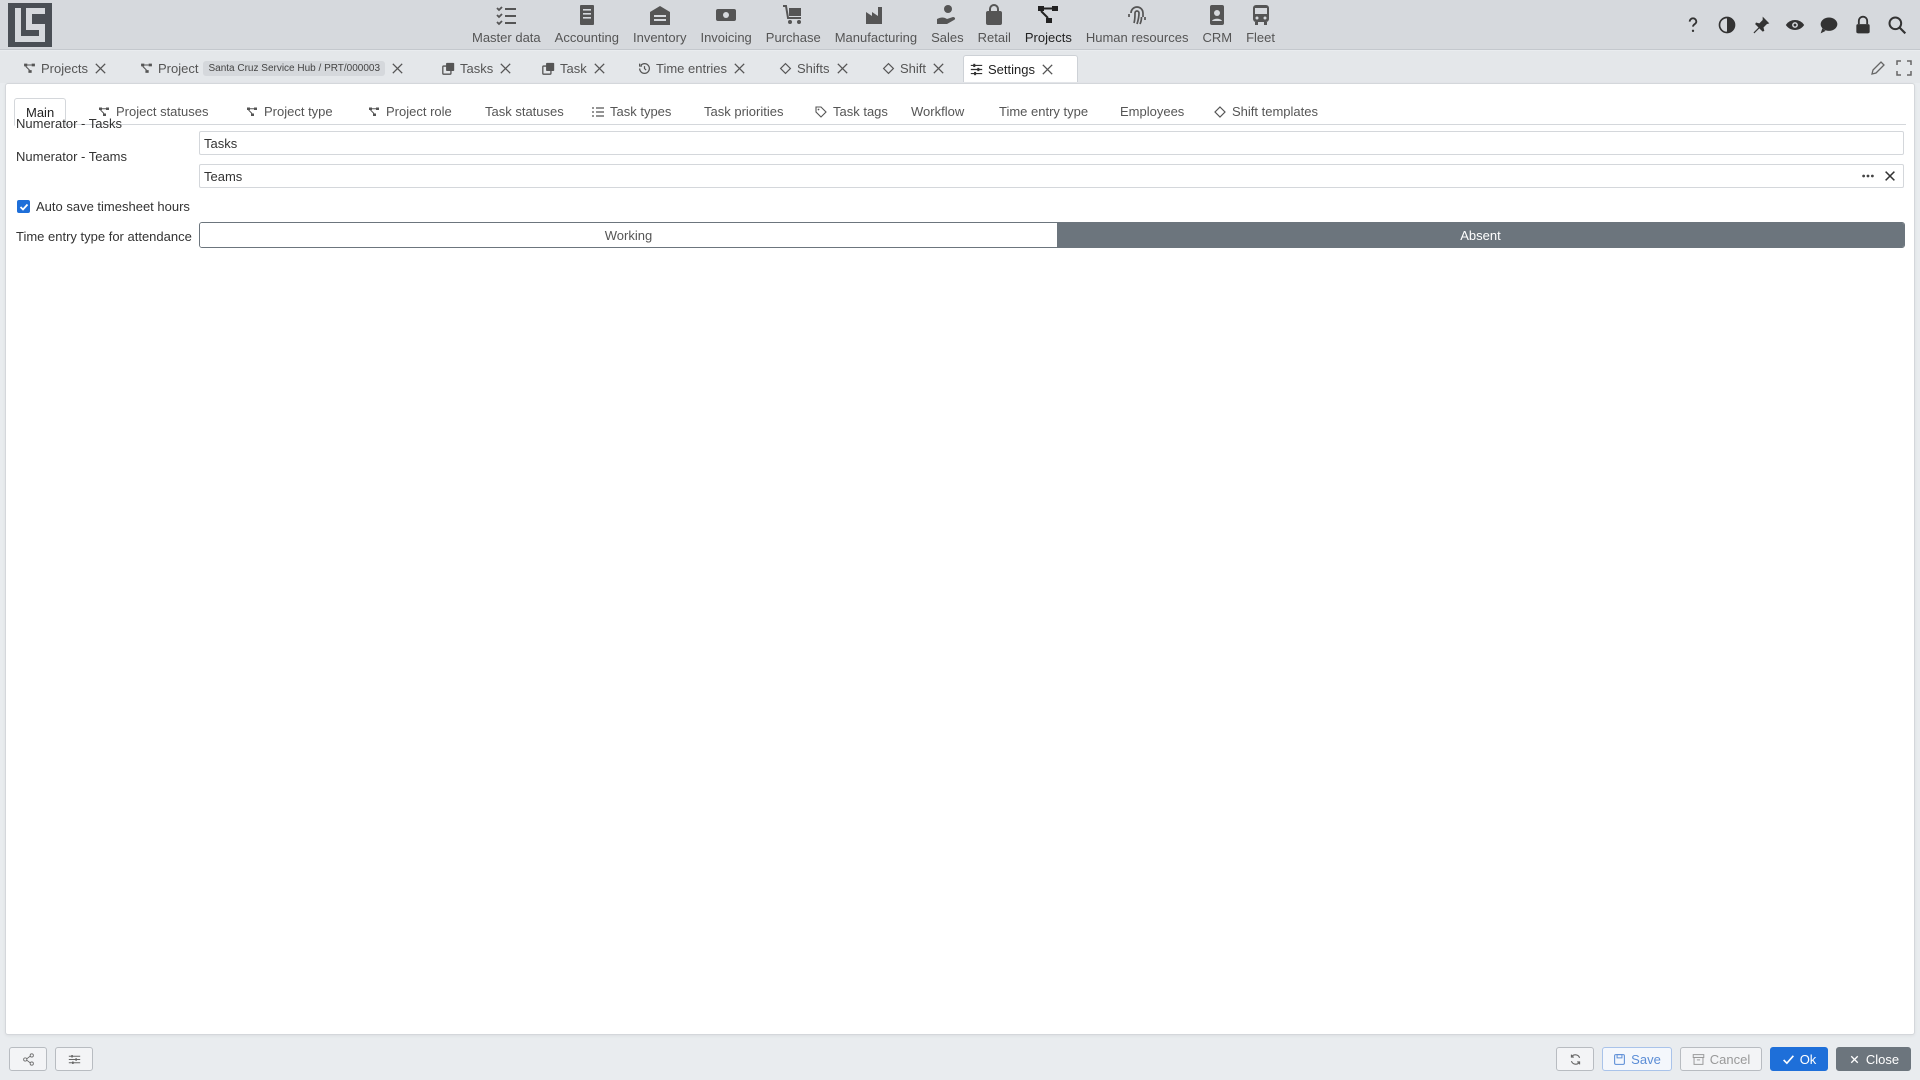  I want to click on subtab-label: Workflow, so click(938, 111).